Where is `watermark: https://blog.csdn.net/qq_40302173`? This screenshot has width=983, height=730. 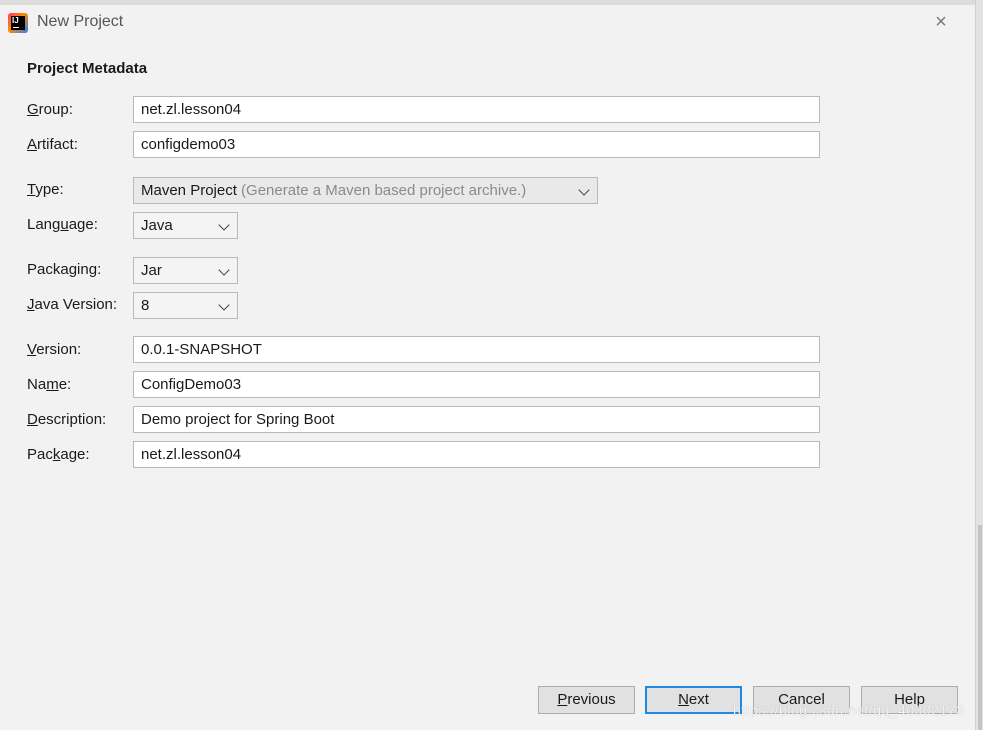 watermark: https://blog.csdn.net/qq_40302173 is located at coordinates (849, 710).